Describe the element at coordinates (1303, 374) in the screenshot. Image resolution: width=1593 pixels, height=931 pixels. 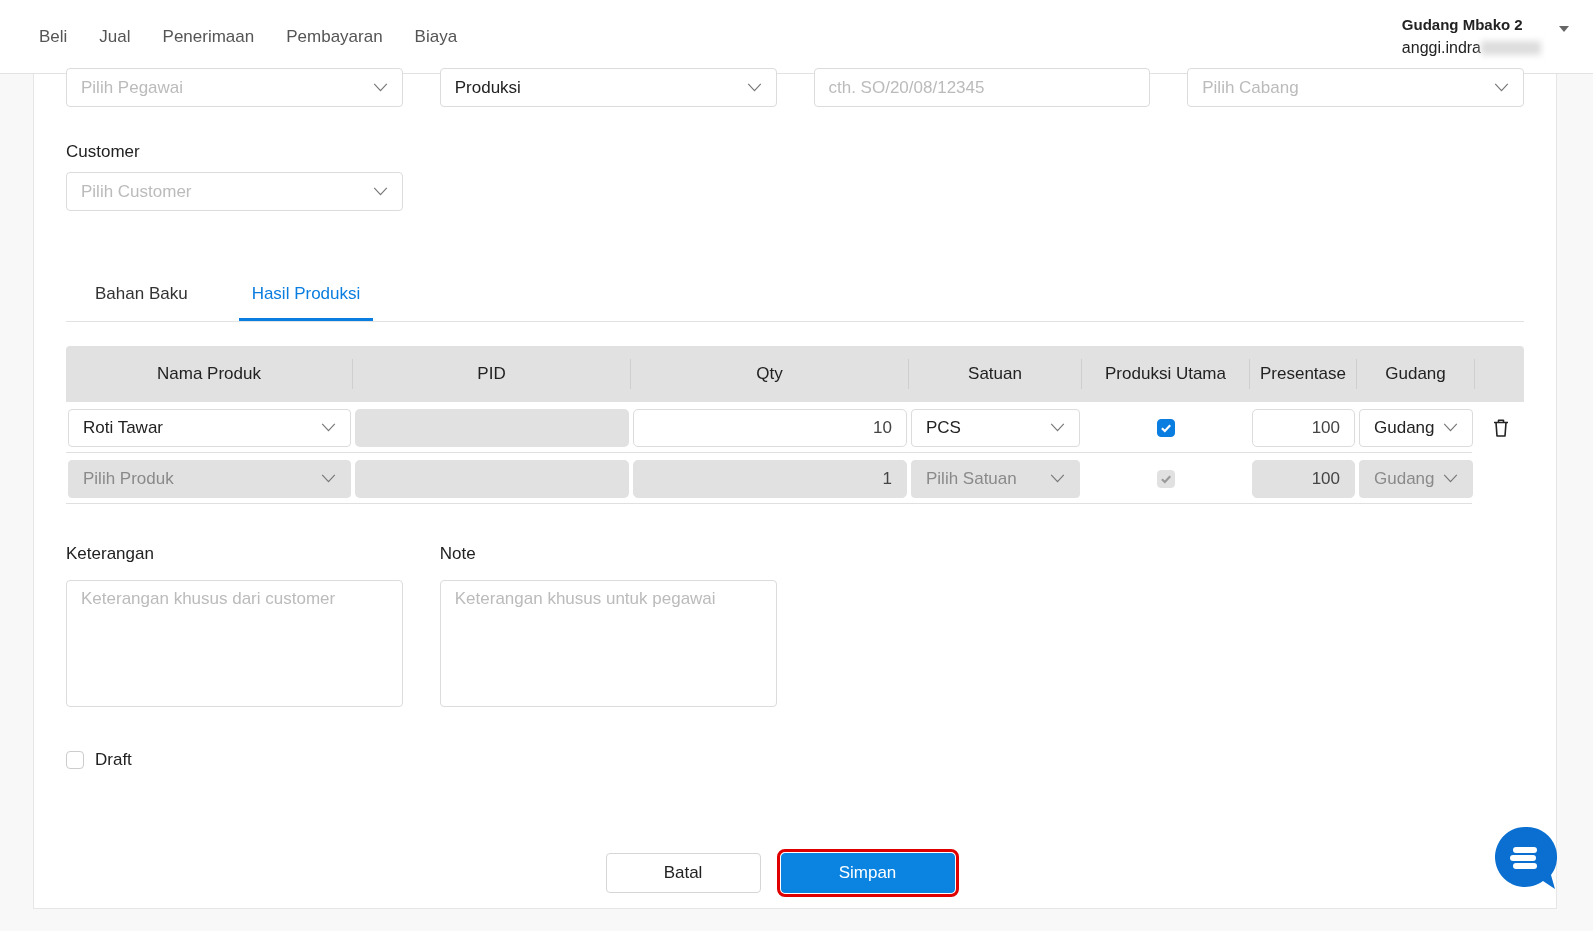
I see `column-header: Presentase` at that location.